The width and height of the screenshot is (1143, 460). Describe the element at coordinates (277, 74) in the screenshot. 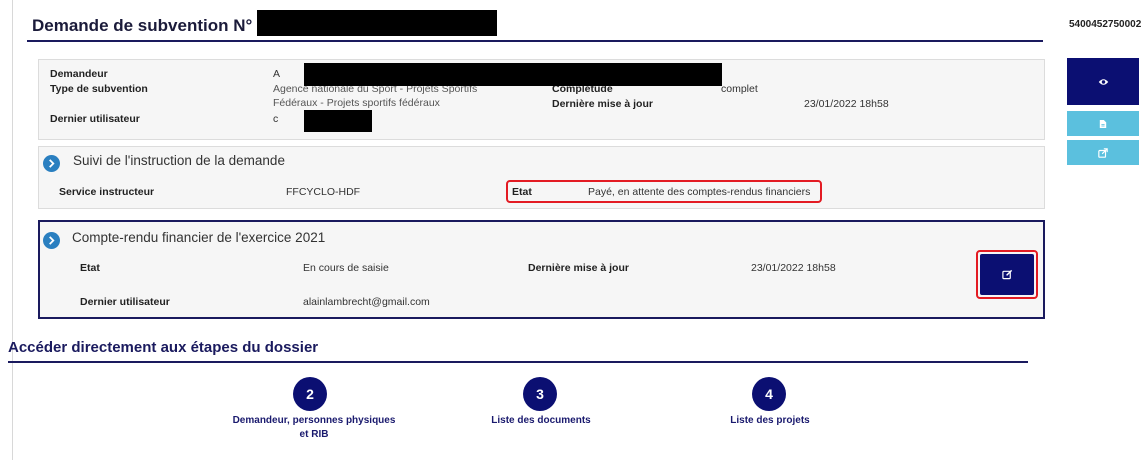

I see `demandeur-value: A` at that location.